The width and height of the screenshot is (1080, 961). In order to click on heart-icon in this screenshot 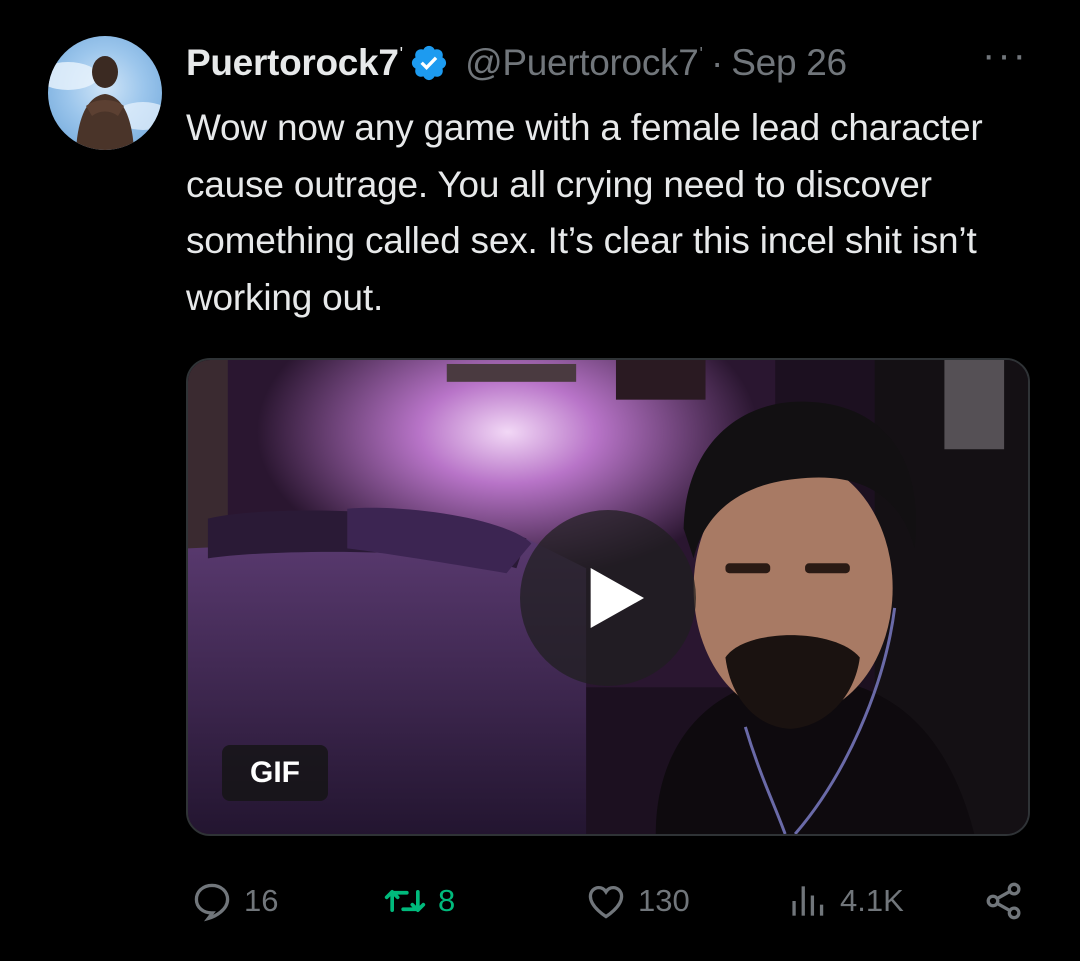, I will do `click(606, 902)`.